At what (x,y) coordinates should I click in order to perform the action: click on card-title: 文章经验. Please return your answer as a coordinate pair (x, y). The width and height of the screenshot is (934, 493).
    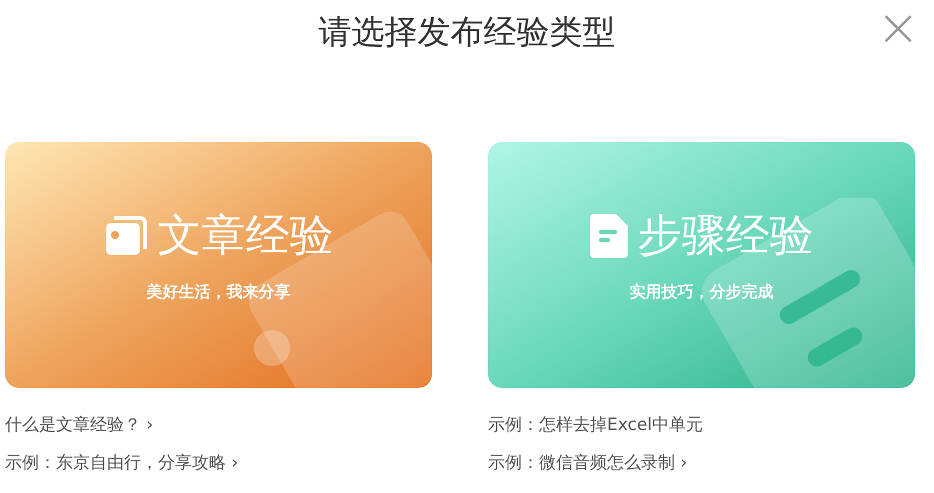
    Looking at the image, I should click on (246, 236).